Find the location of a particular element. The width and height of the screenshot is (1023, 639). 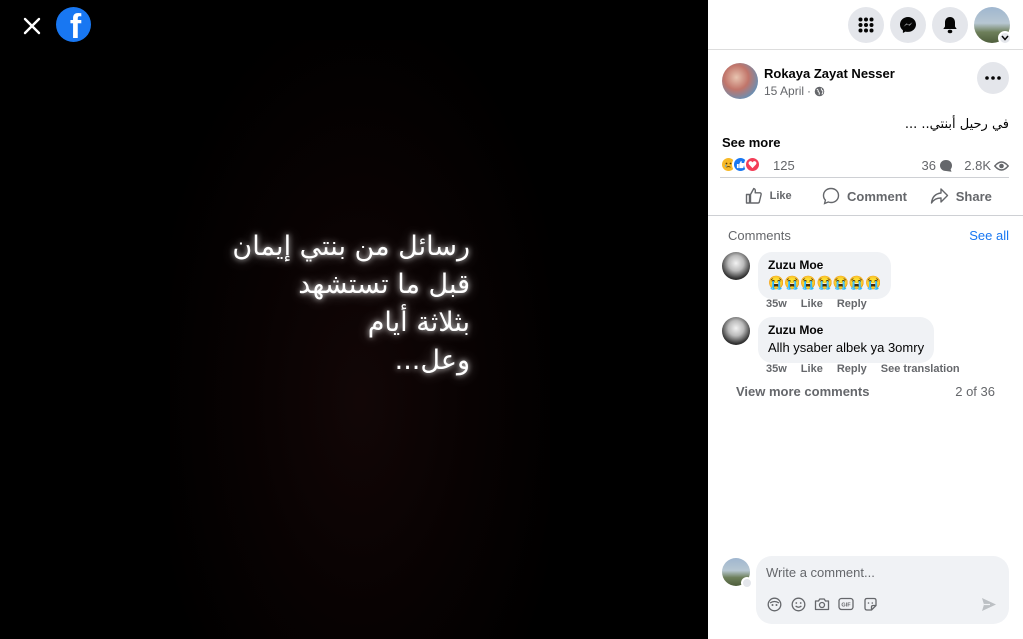

comment-pager: 2 of 36 is located at coordinates (975, 391).